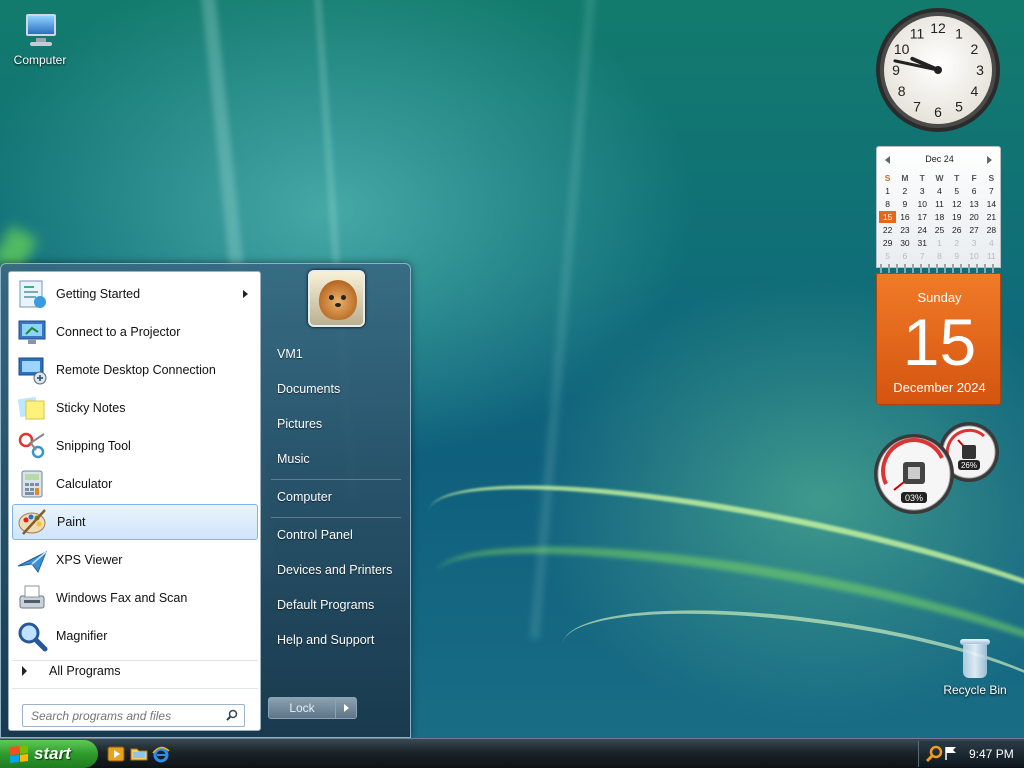 Image resolution: width=1024 pixels, height=768 pixels. Describe the element at coordinates (334, 570) in the screenshot. I see `start-link-devices-and-printers: Devices and Printers` at that location.